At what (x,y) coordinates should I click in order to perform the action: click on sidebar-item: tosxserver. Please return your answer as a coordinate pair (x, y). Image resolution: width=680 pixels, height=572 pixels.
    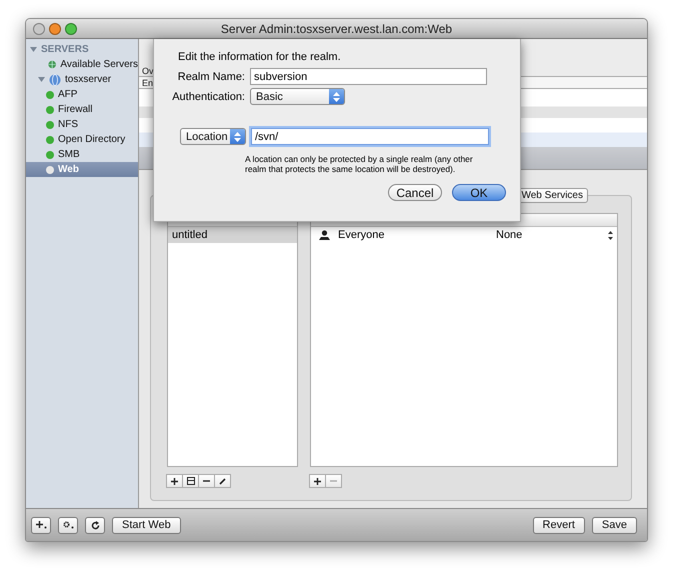
    Looking at the image, I should click on (82, 79).